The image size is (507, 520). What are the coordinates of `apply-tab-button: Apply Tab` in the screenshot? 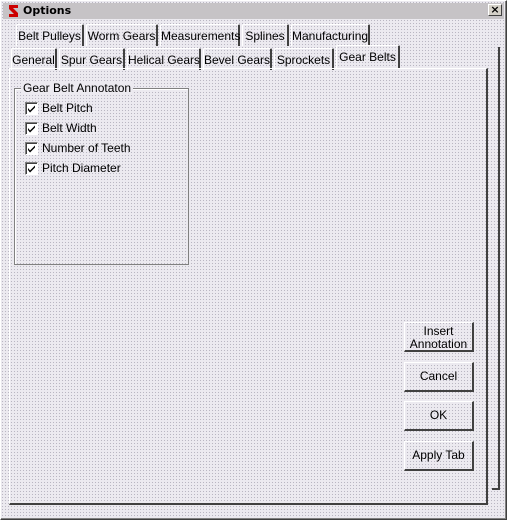 It's located at (439, 456).